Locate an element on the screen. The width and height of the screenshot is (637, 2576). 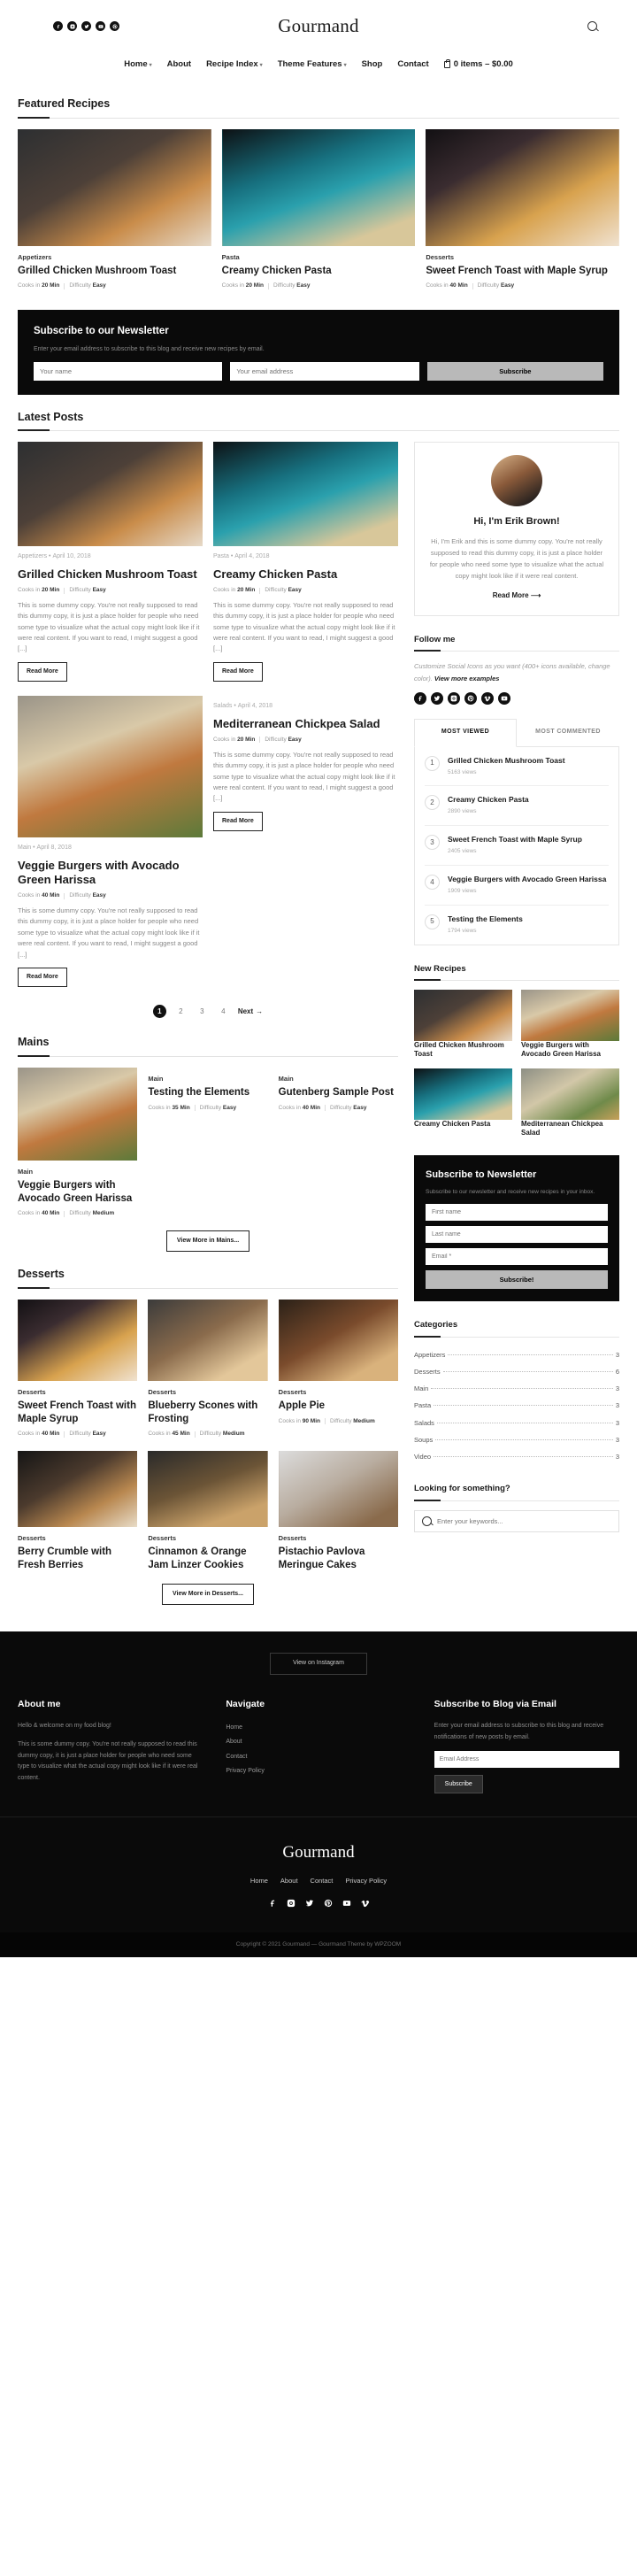
recipe-title: Creamy Chicken Pasta is located at coordinates (319, 271).